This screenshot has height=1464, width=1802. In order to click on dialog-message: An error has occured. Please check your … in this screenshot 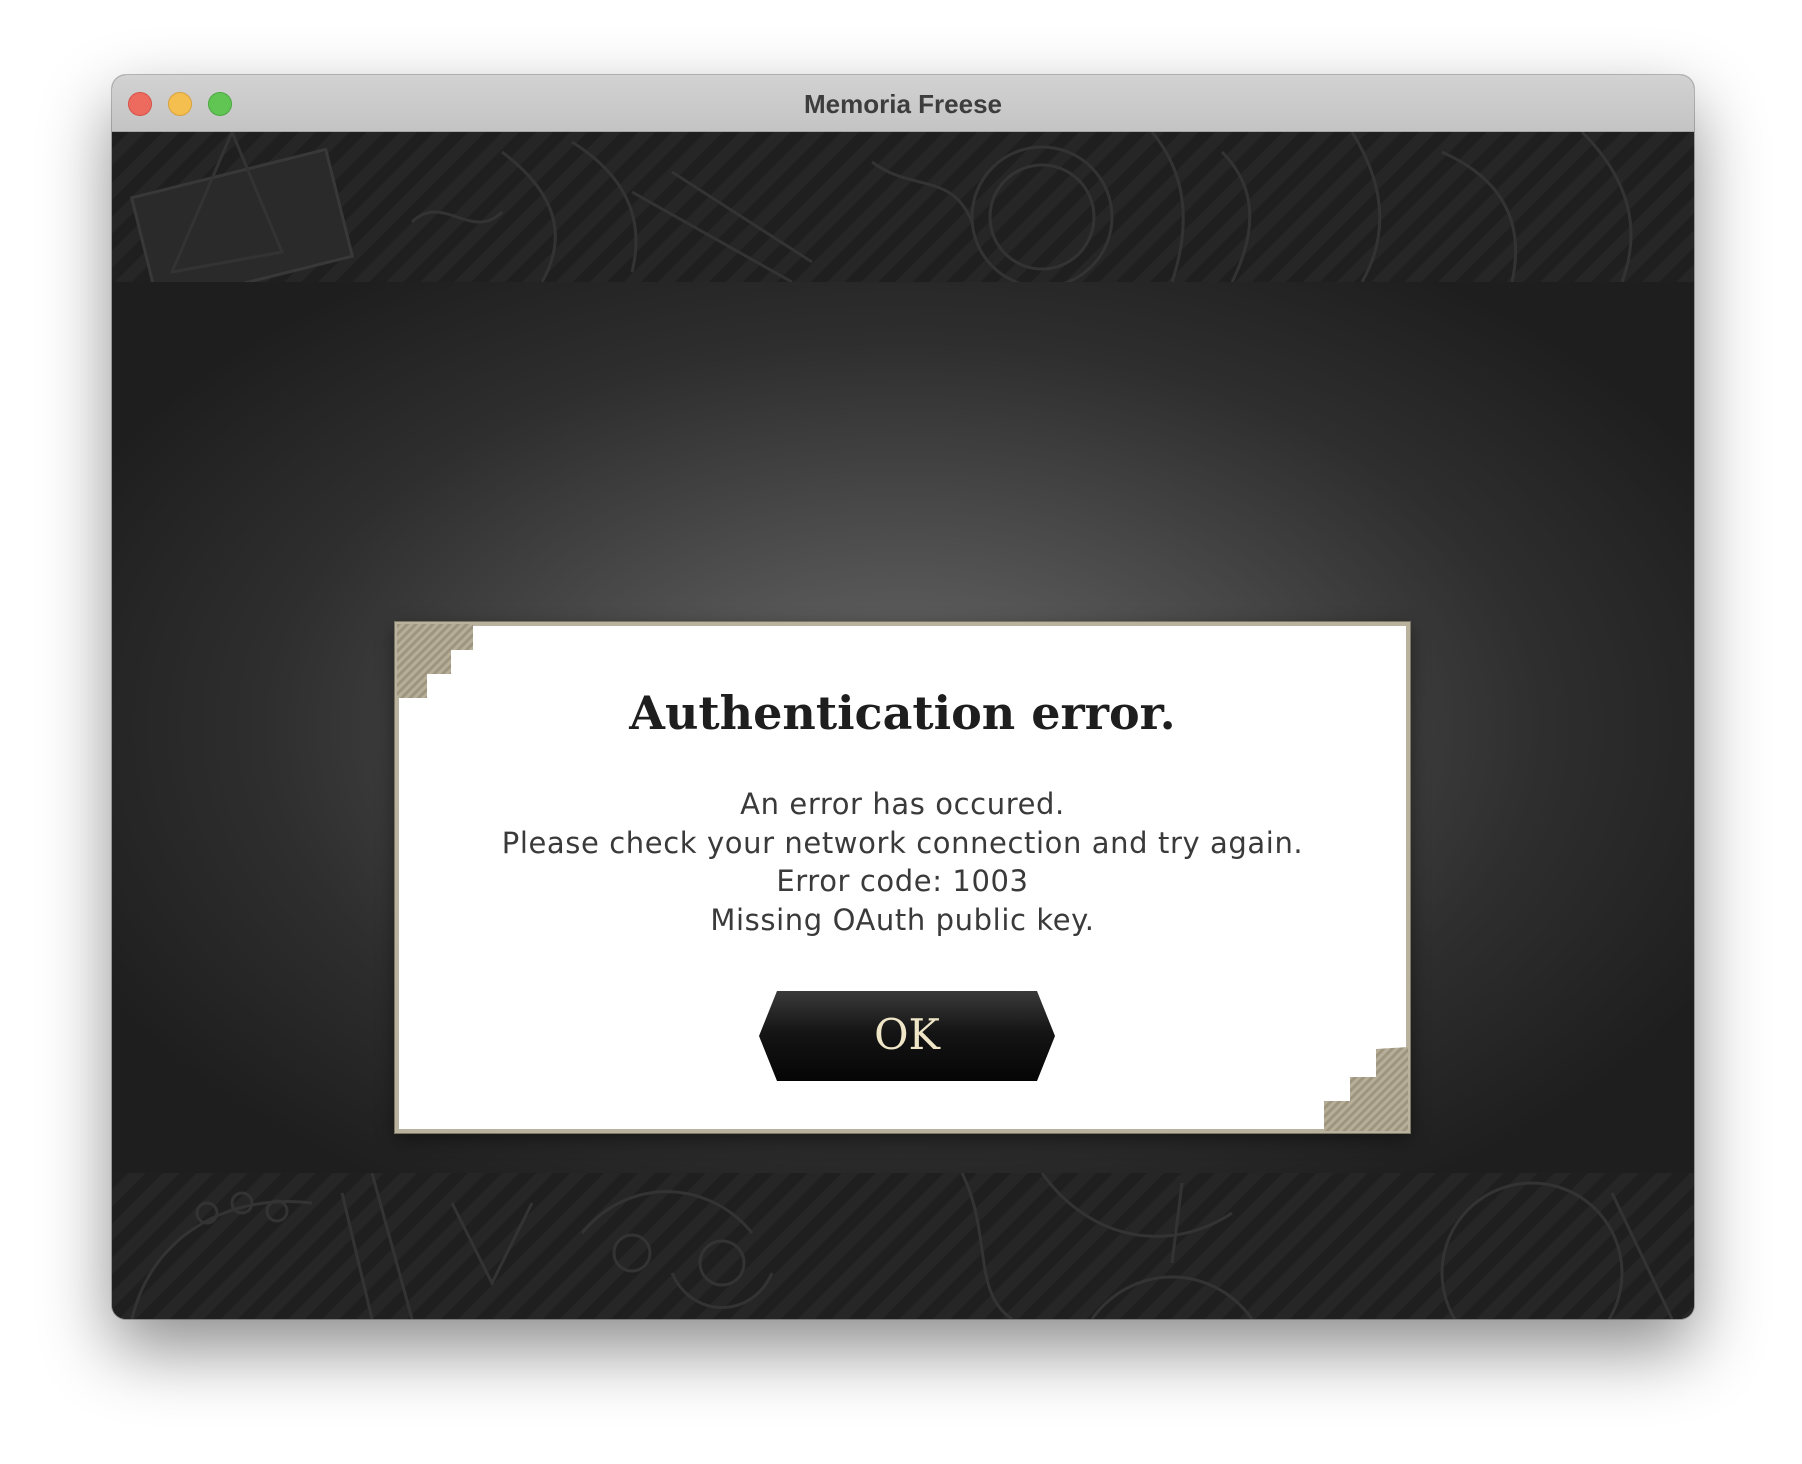, I will do `click(902, 862)`.